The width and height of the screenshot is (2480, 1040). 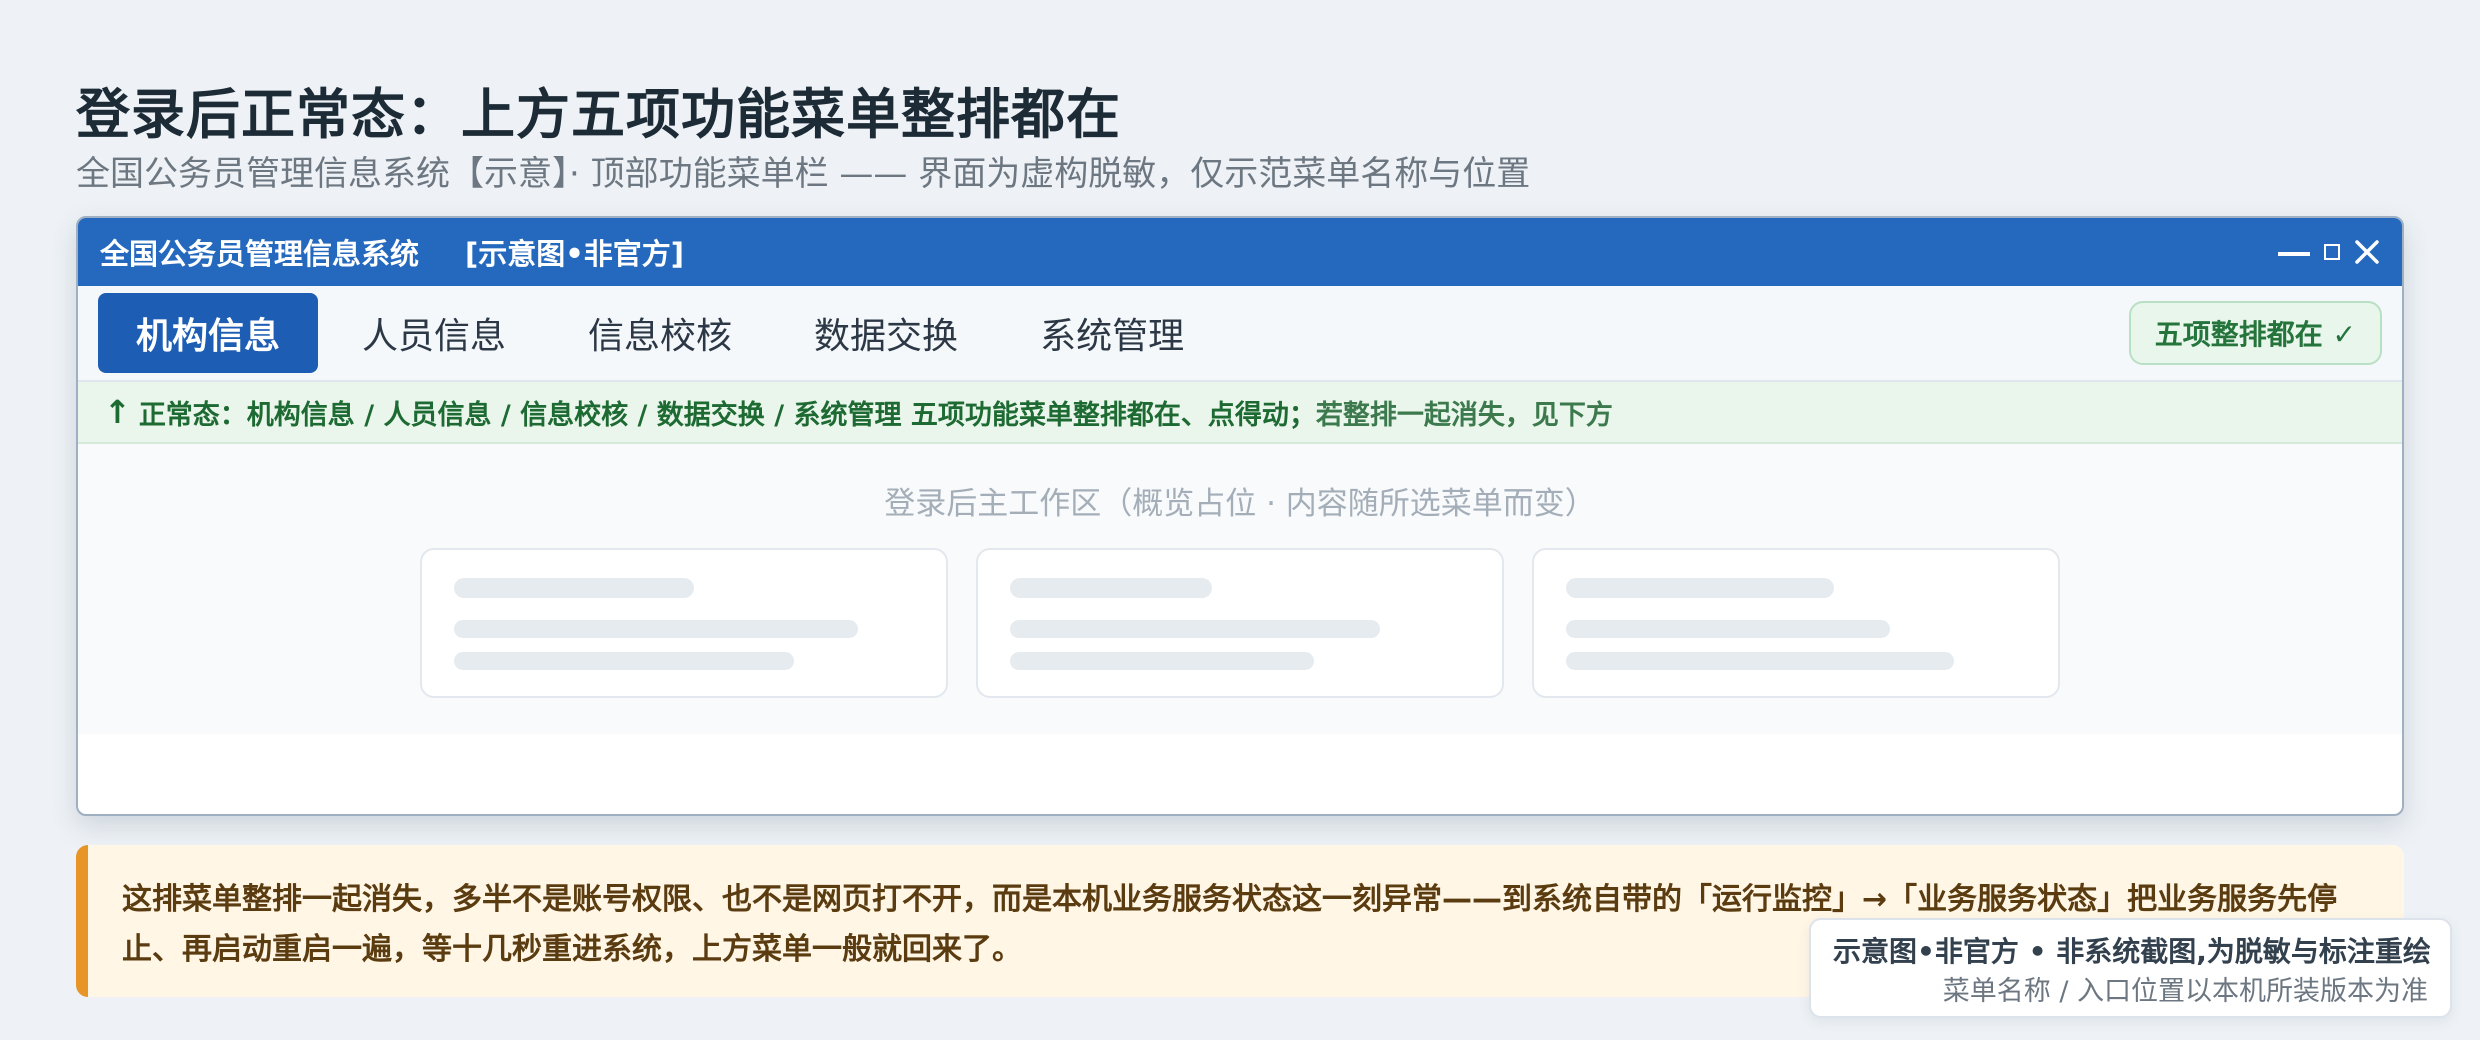 What do you see at coordinates (2185, 991) in the screenshot?
I see `disclaimer-line-2: 菜单名称 / 入口位置以本机所装版本为准` at bounding box center [2185, 991].